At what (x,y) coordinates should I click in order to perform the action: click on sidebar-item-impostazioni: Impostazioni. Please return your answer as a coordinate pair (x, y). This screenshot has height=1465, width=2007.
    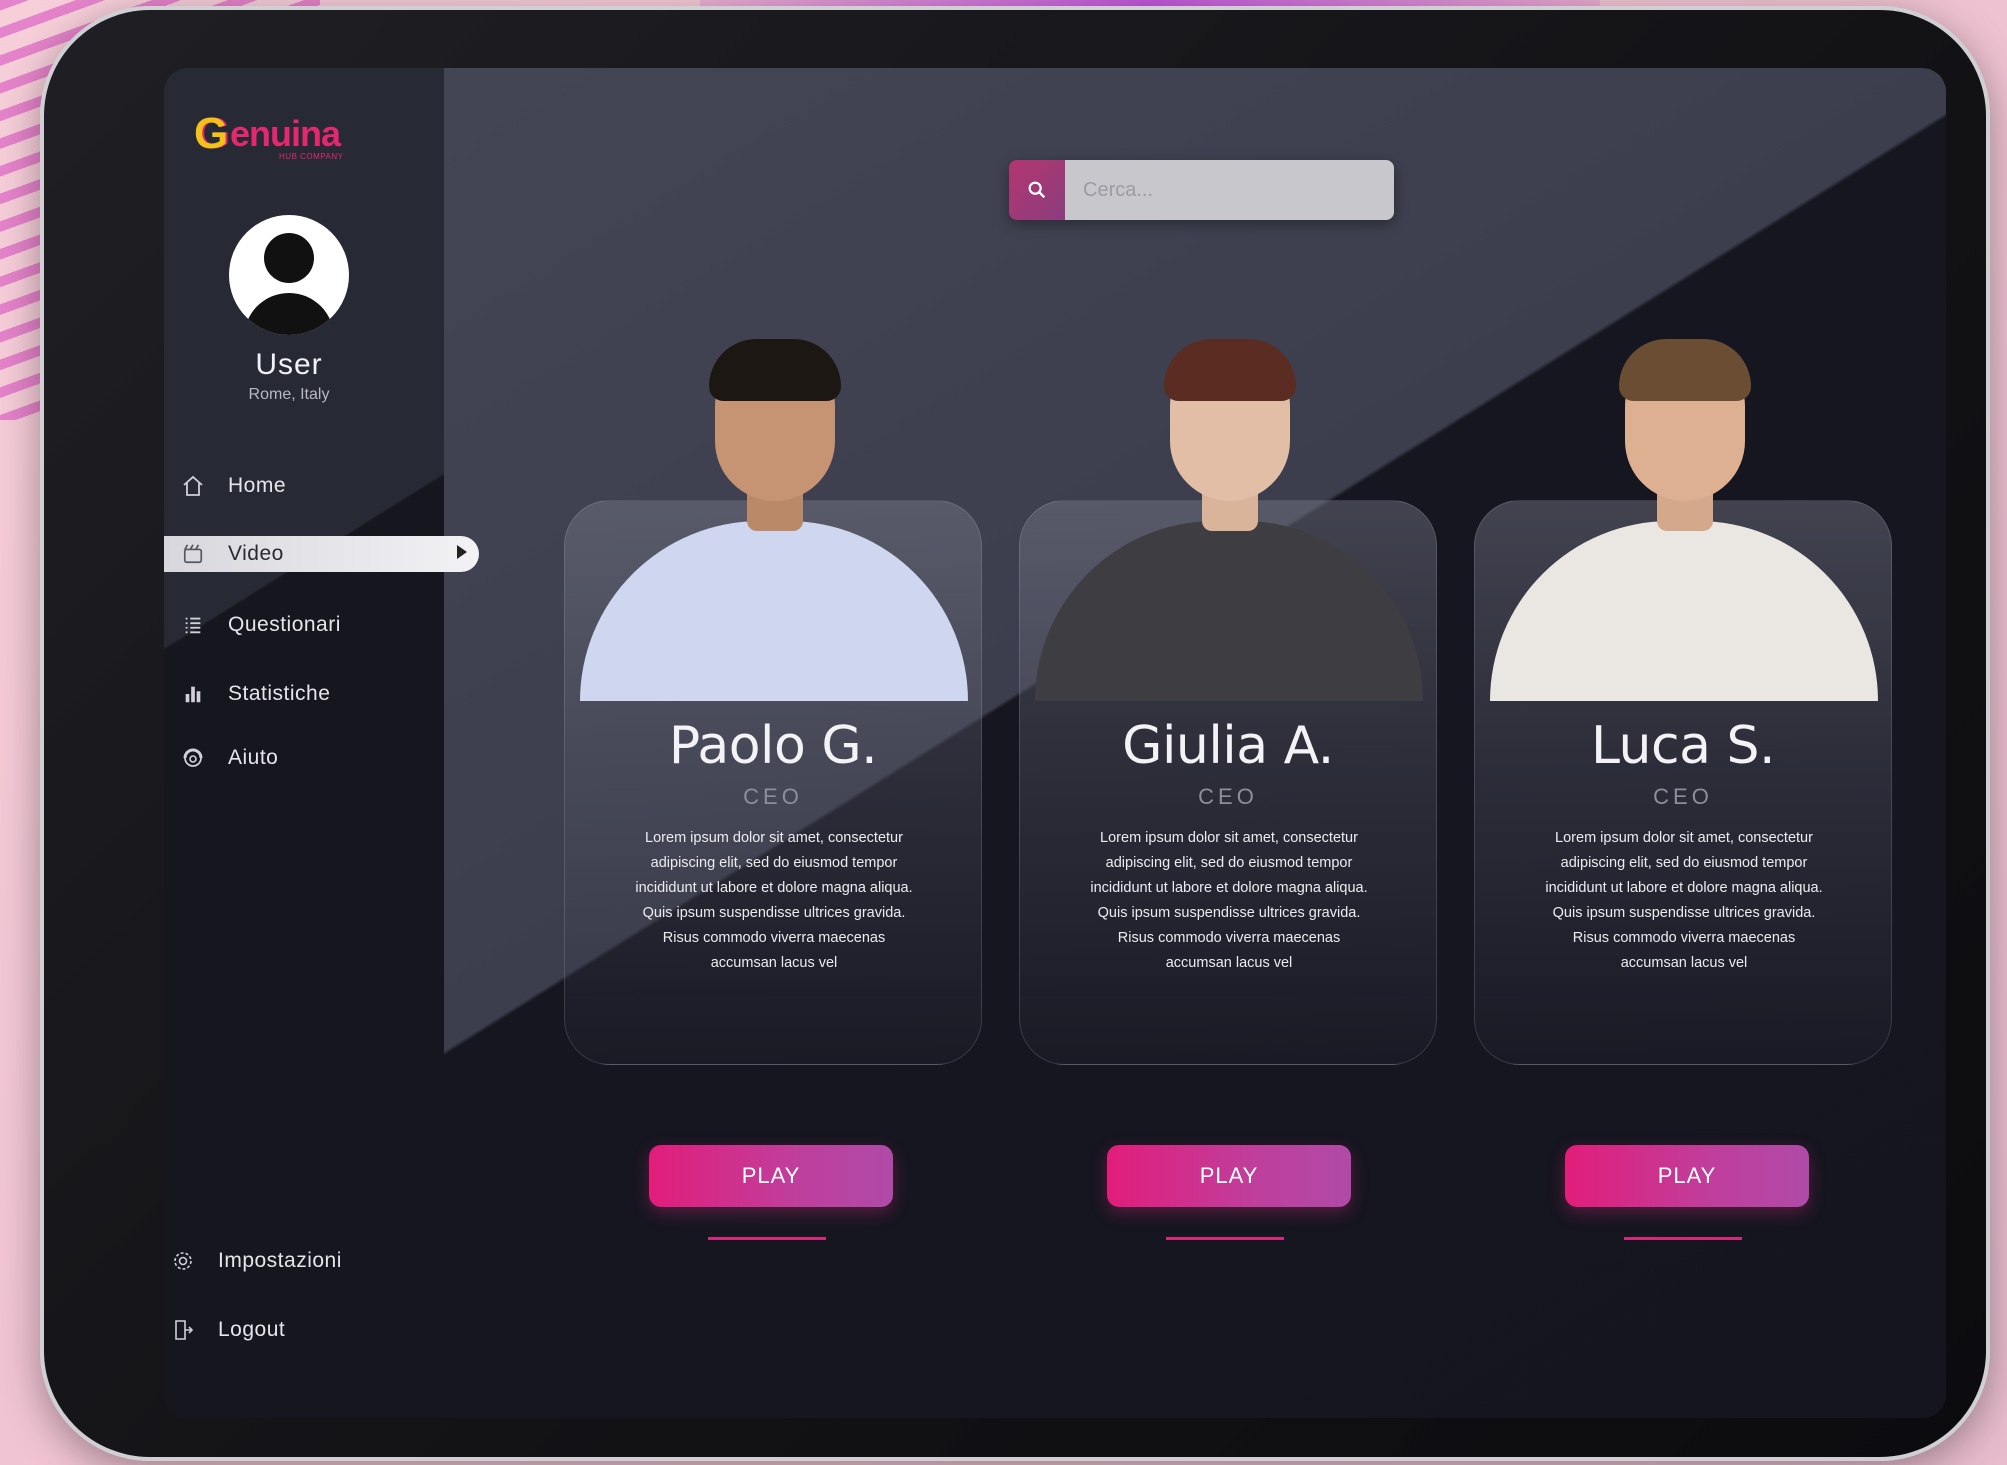
    Looking at the image, I should click on (256, 1261).